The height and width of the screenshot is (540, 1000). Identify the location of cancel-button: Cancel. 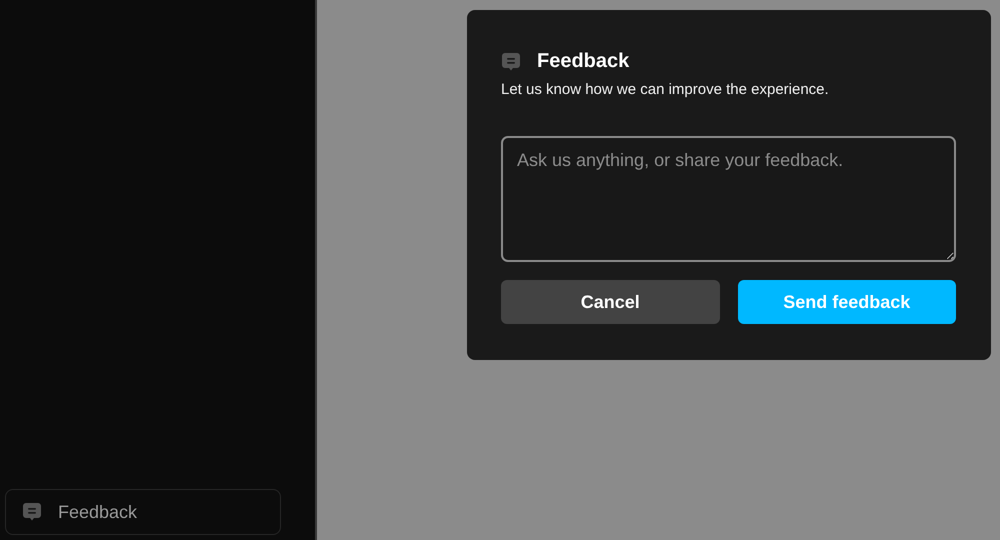
(610, 302).